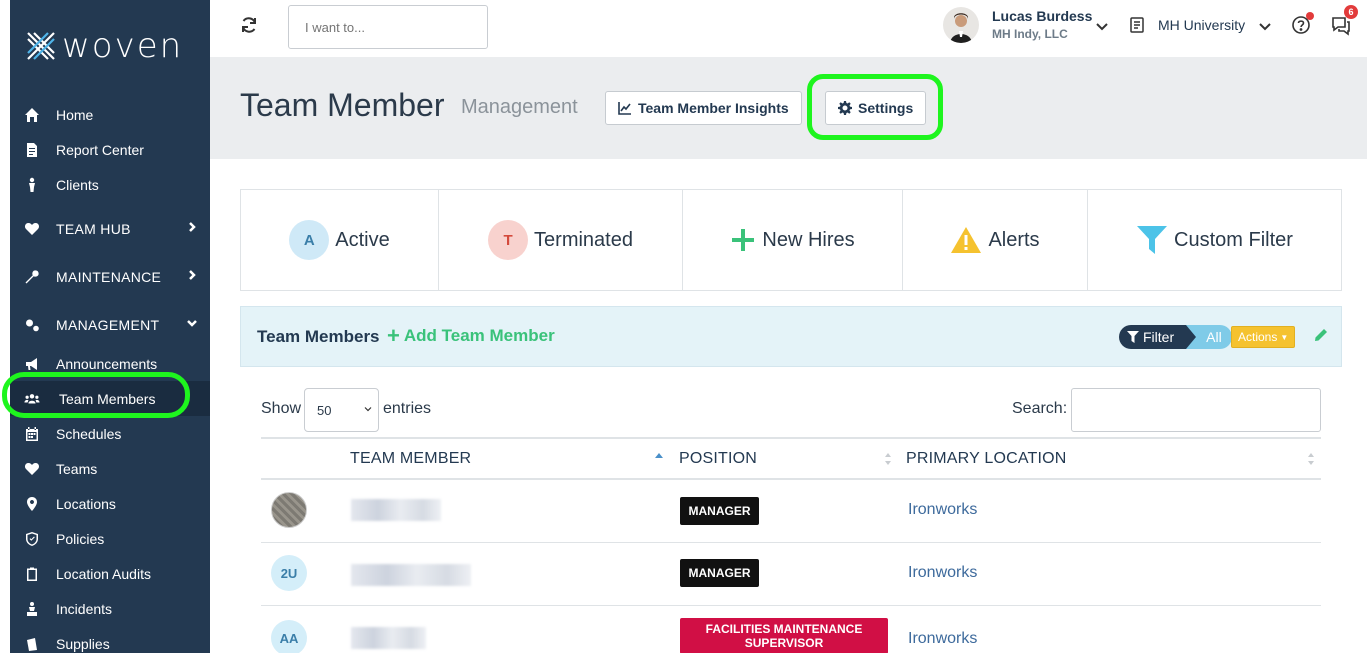  Describe the element at coordinates (32, 574) in the screenshot. I see `clipboard-icon` at that location.